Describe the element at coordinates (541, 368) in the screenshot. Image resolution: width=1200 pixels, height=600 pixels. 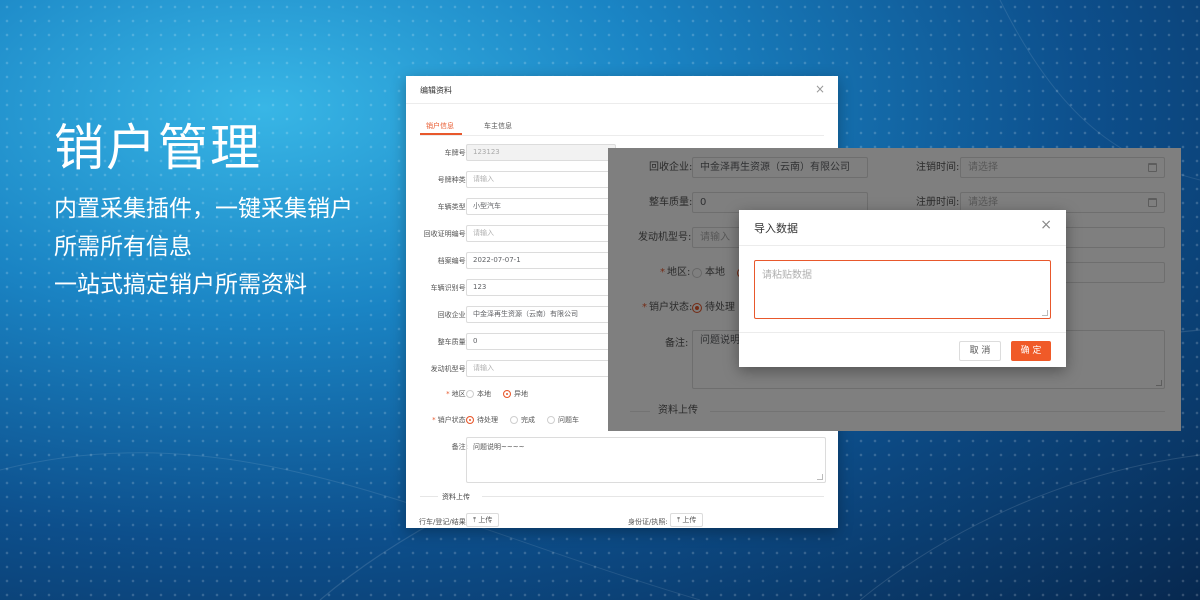
I see `engine-model-input: 请输入` at that location.